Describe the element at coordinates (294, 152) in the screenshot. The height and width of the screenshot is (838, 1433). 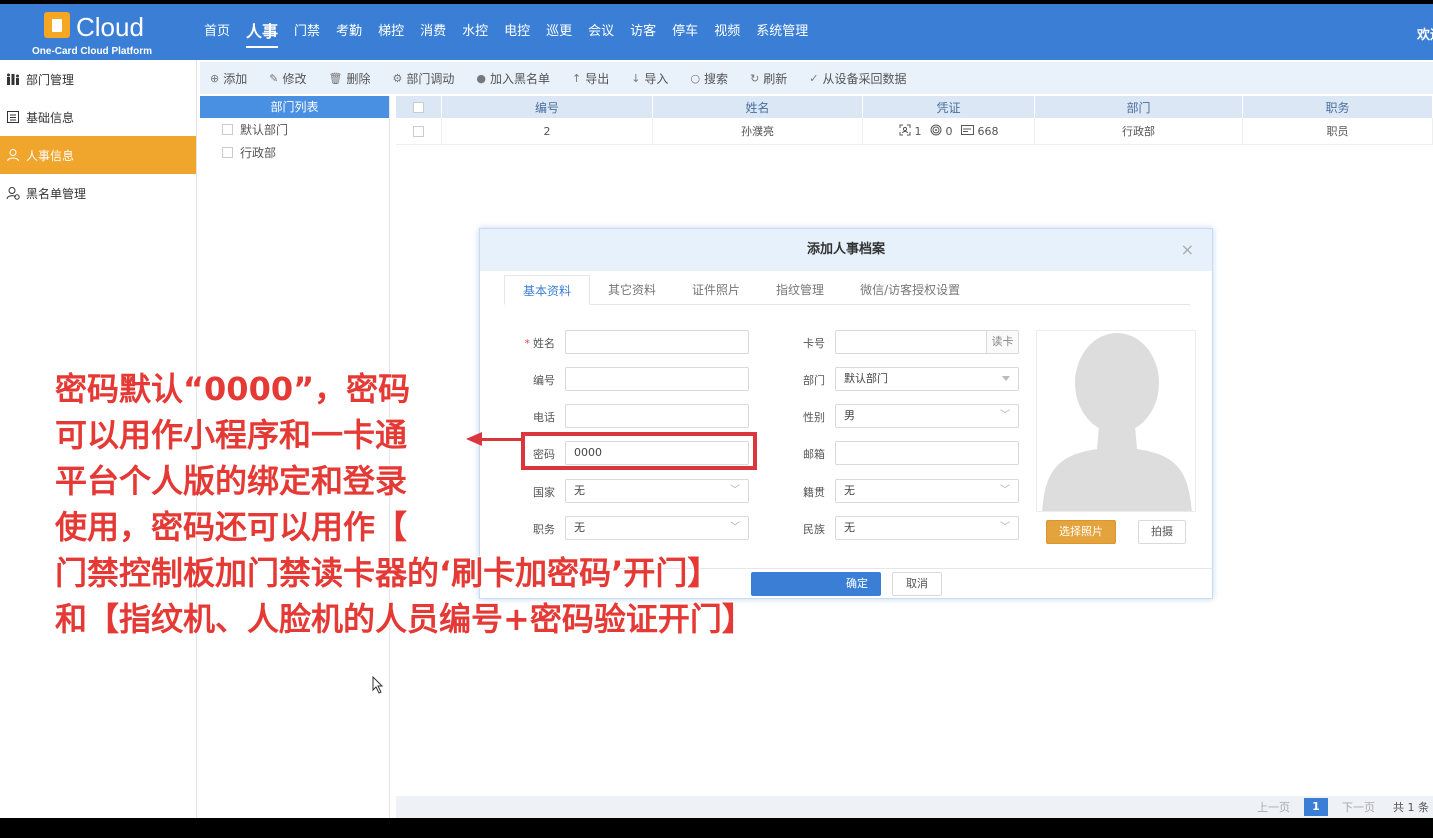
I see `dept-node: 行政部` at that location.